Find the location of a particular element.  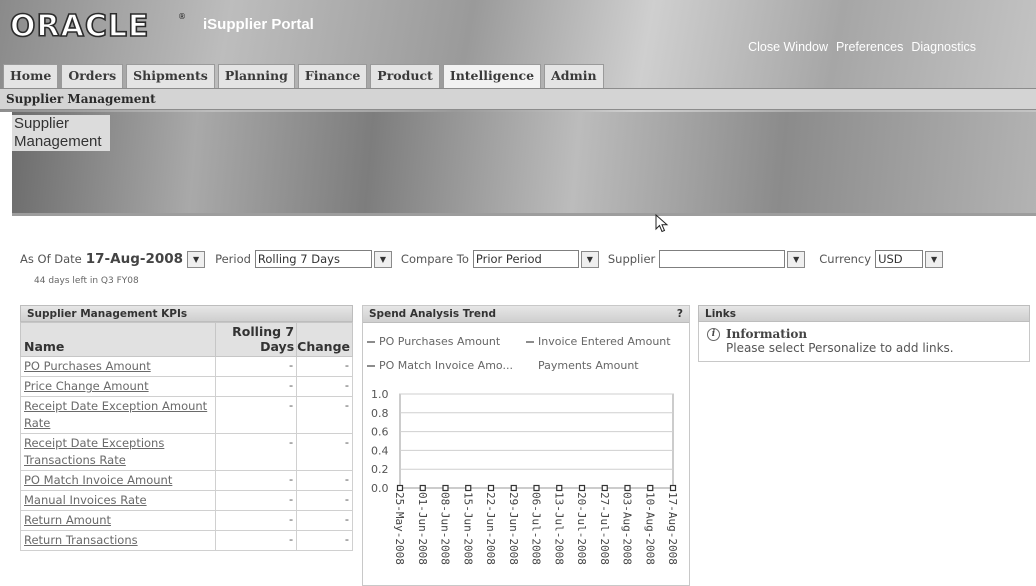

days-left-note: 44 days left in Q3 FY08 is located at coordinates (86, 281).